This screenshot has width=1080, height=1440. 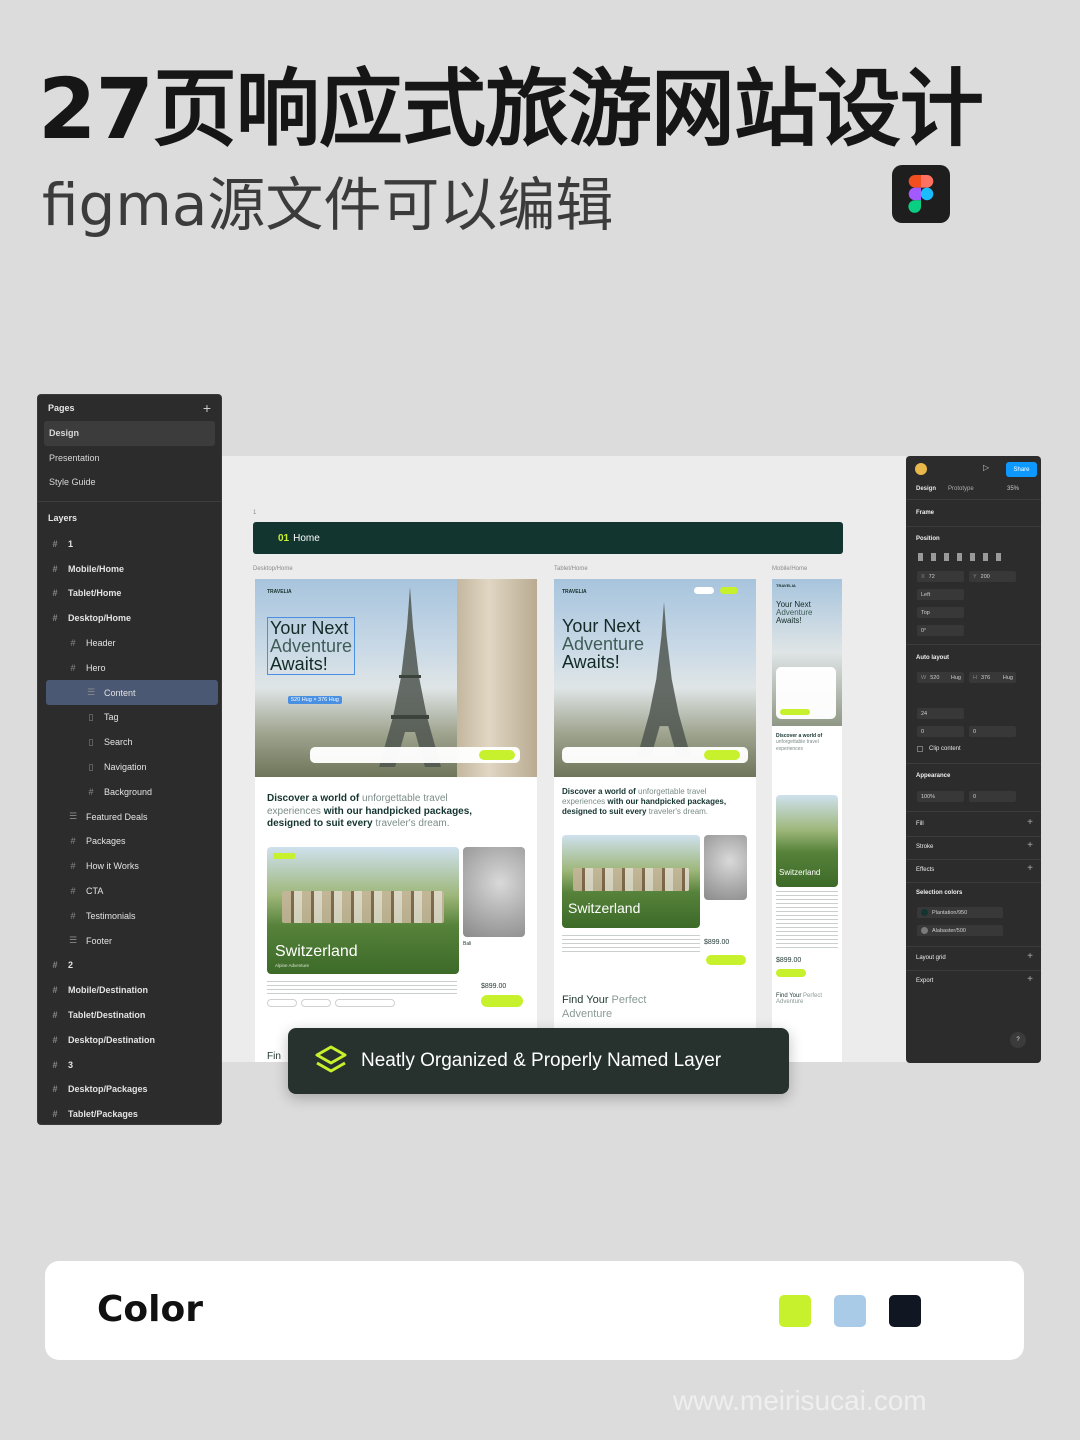 What do you see at coordinates (986, 467) in the screenshot?
I see `play-icon: ▷` at bounding box center [986, 467].